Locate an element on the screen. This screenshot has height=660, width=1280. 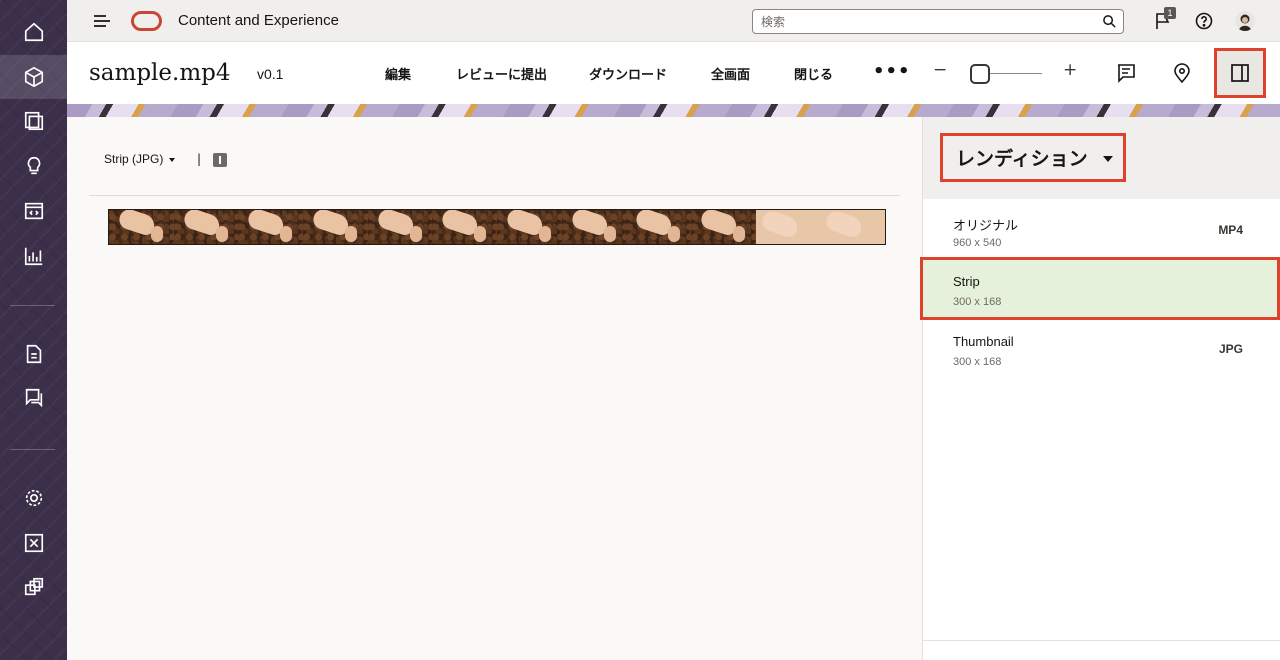
info-icon is located at coordinates (220, 160).